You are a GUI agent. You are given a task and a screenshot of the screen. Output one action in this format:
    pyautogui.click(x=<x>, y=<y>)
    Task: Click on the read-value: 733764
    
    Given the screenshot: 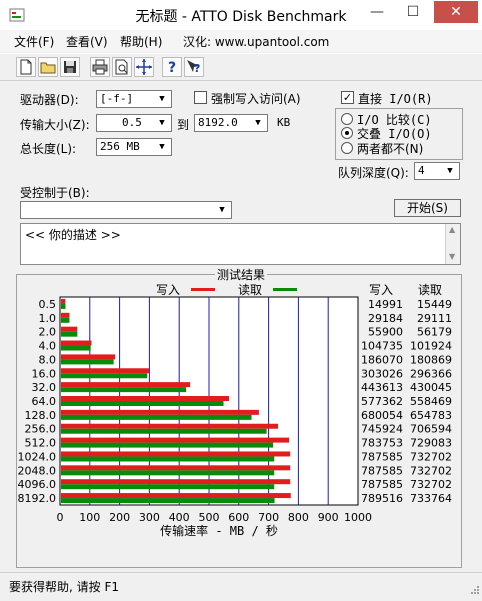 What is the action you would take?
    pyautogui.click(x=431, y=498)
    